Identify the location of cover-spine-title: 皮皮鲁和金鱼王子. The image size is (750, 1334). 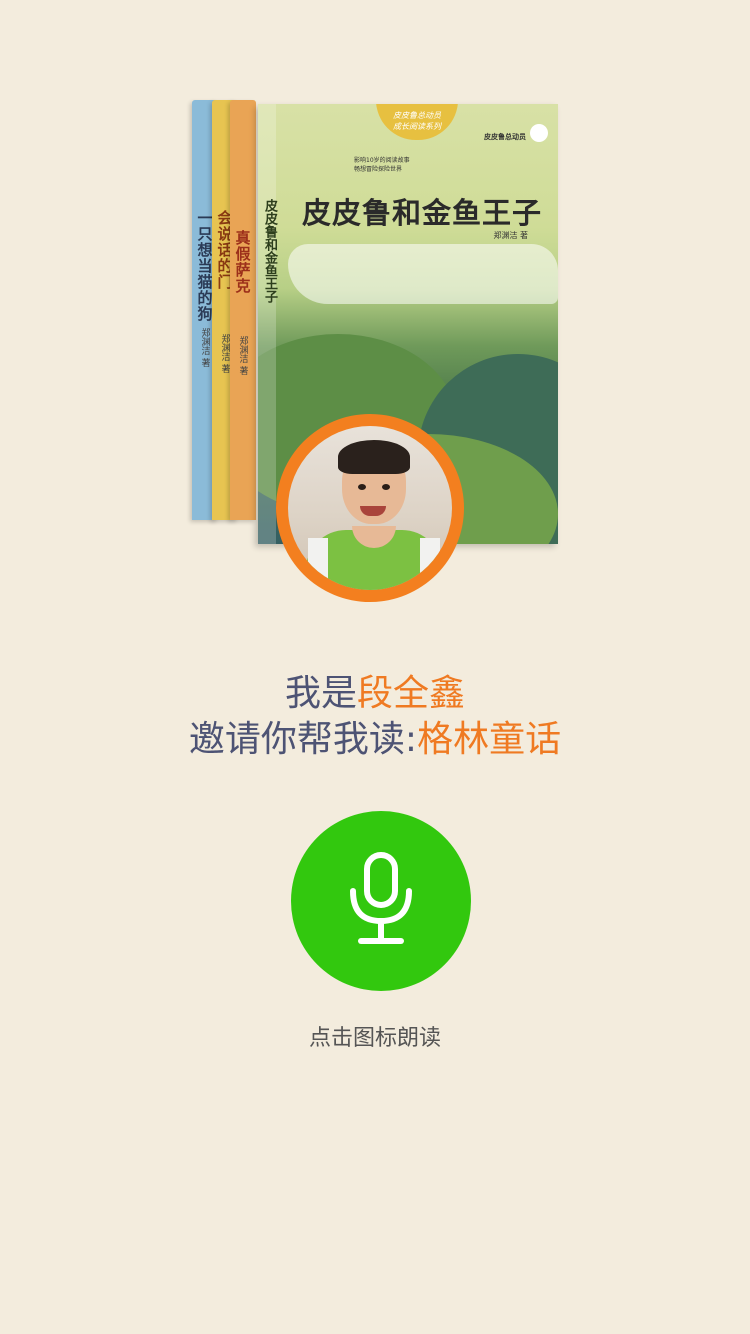
(269, 251).